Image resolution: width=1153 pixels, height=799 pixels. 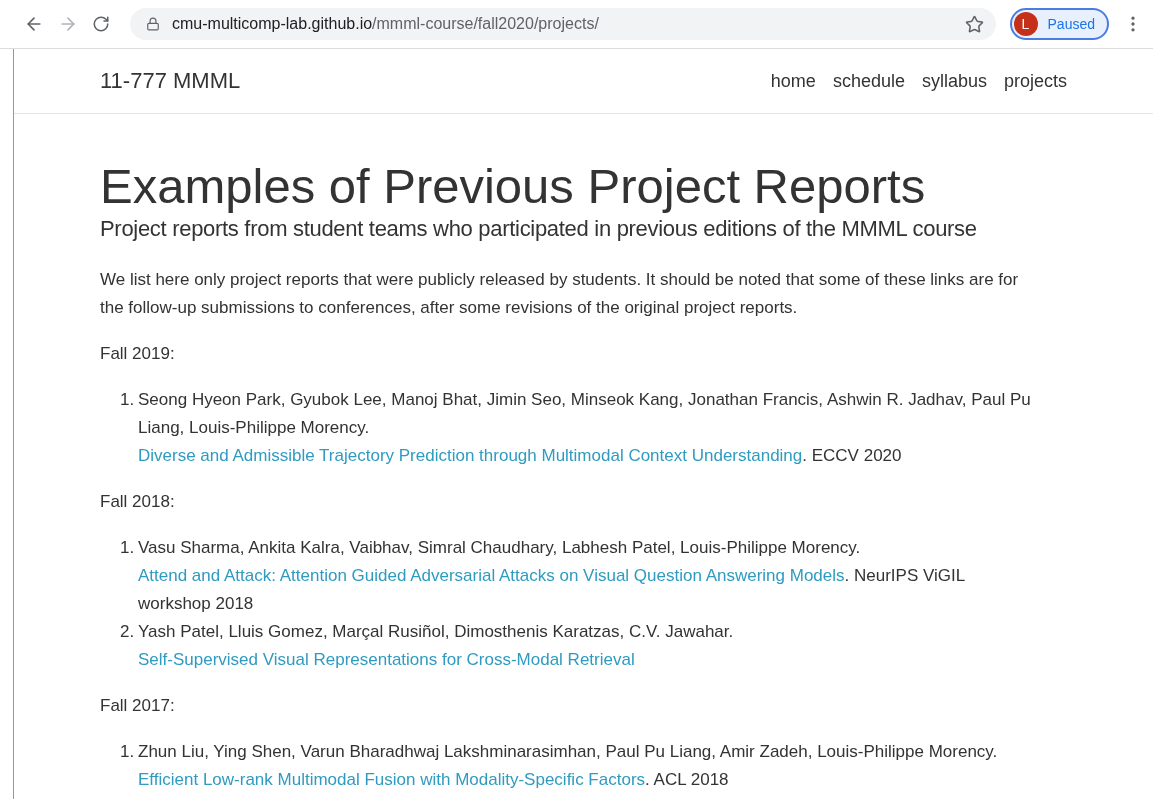 What do you see at coordinates (138, 502) in the screenshot?
I see `section-heading: Fall 2018:` at bounding box center [138, 502].